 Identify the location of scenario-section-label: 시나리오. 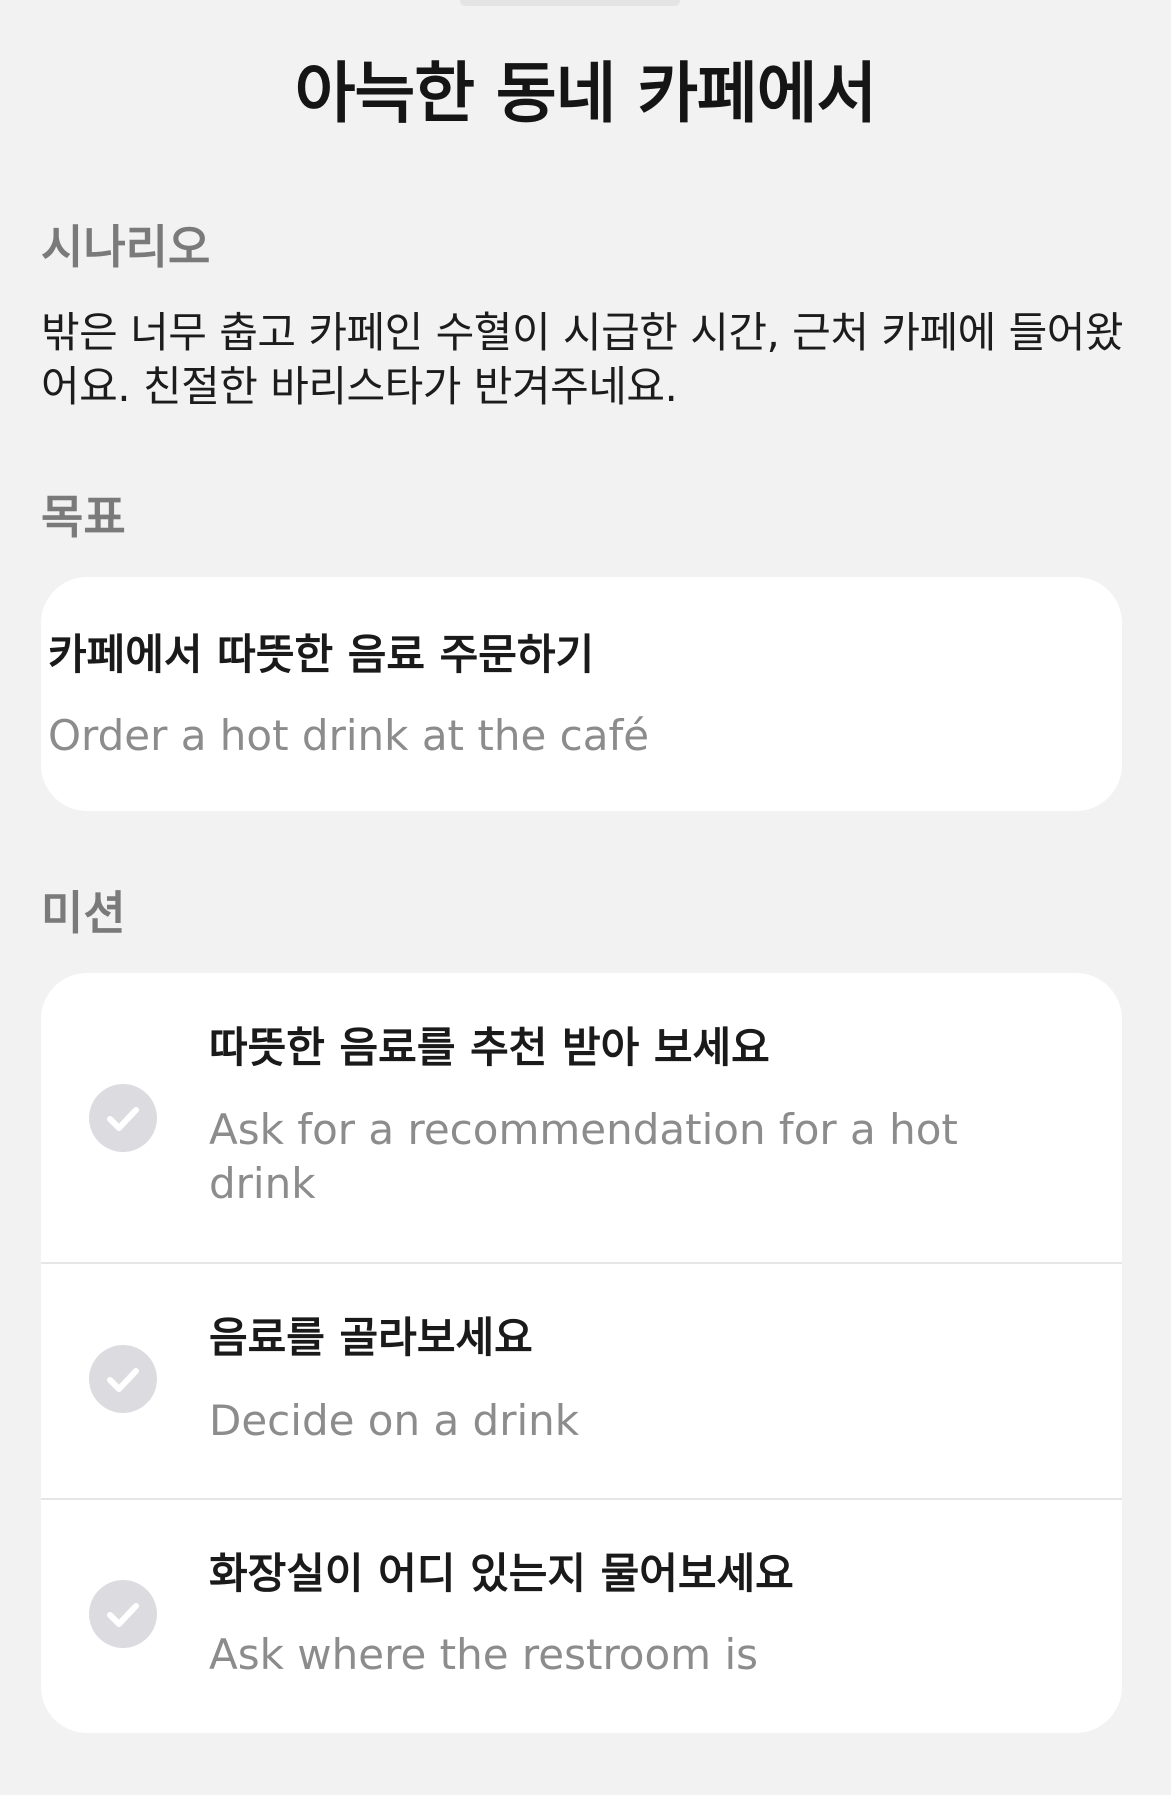
(126, 247).